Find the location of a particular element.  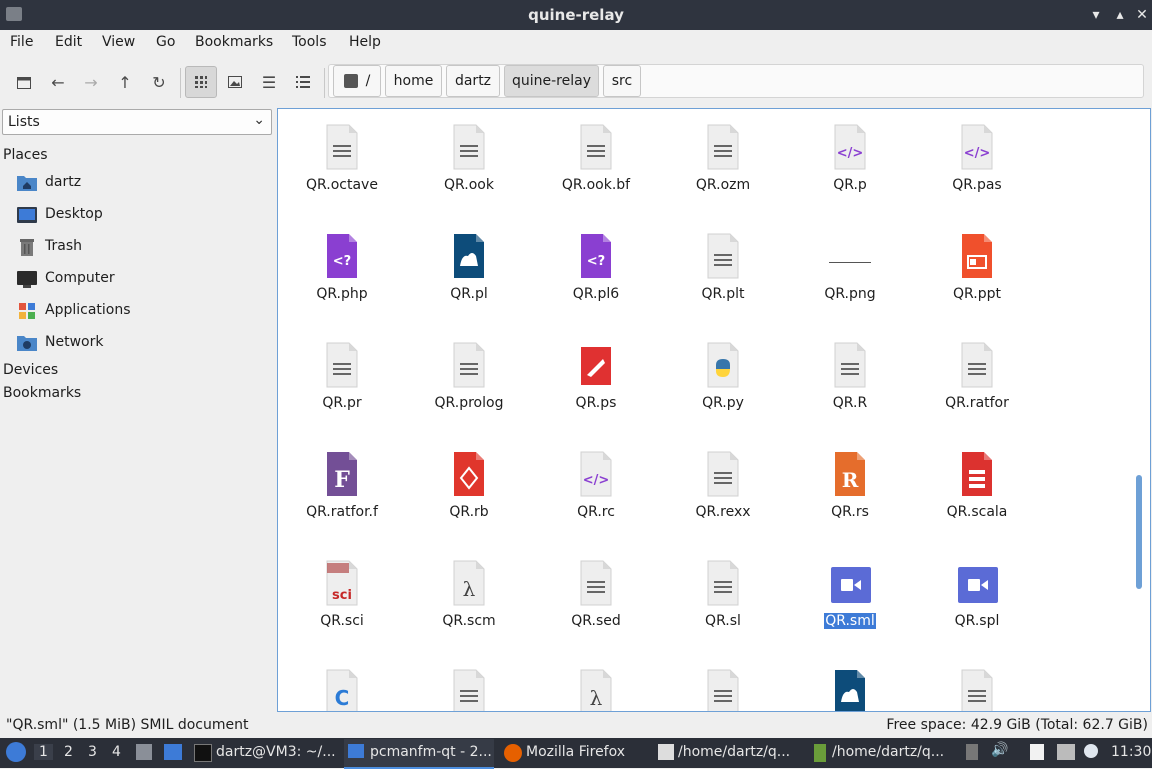

new-tab-icon is located at coordinates (24, 82).